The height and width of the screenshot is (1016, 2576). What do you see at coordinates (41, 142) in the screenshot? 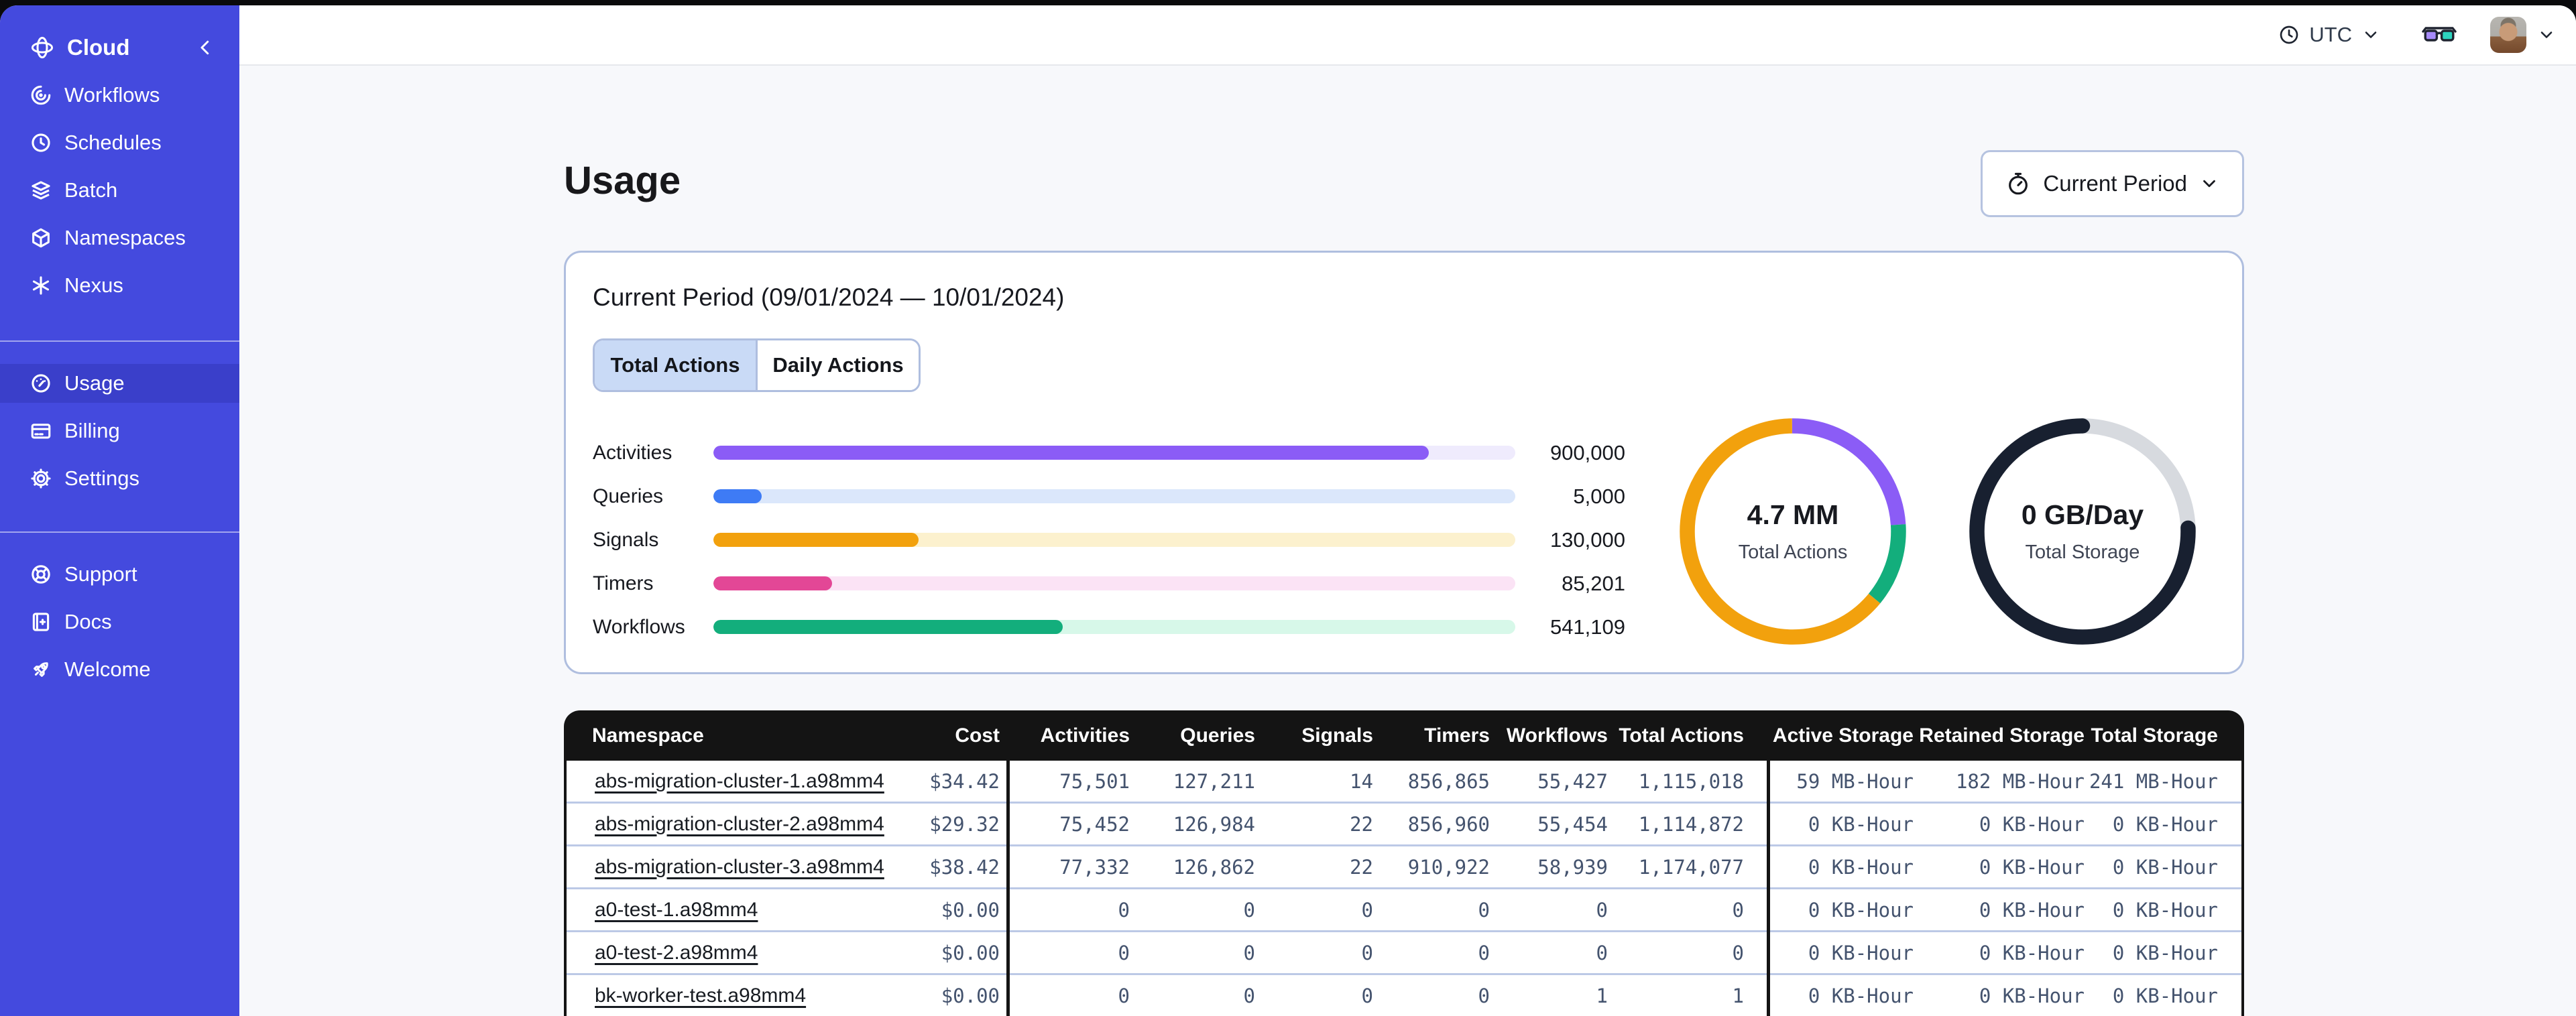
I see `schedules-icon` at bounding box center [41, 142].